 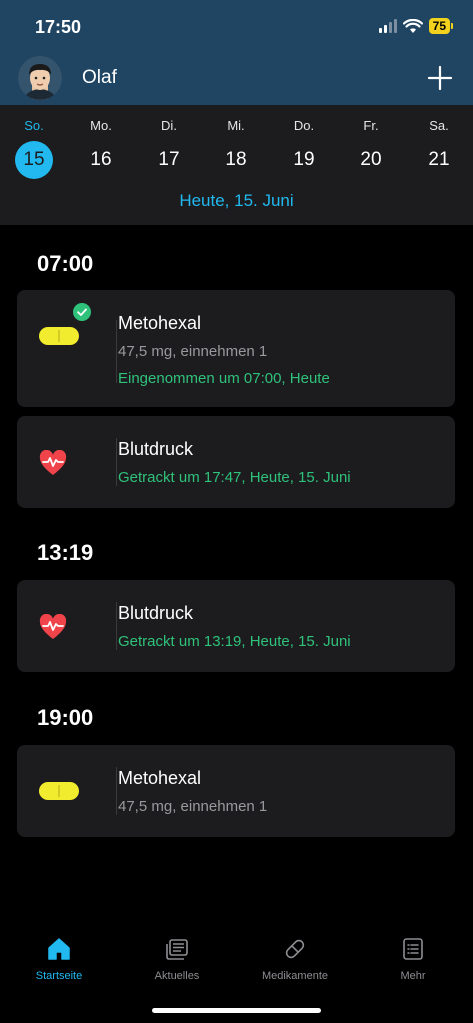 I want to click on tab-aktuelles: Aktuelles, so click(x=177, y=956).